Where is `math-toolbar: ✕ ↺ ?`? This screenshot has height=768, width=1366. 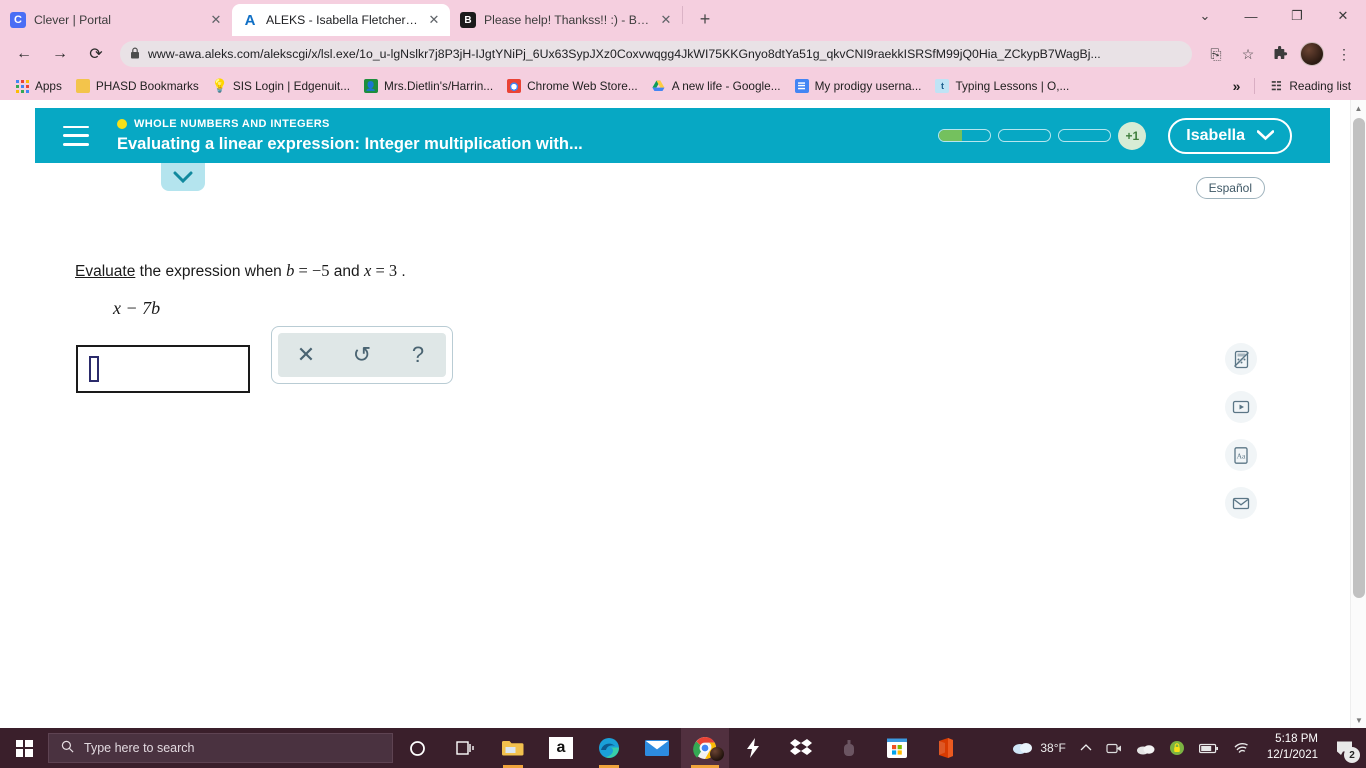
math-toolbar: ✕ ↺ ? is located at coordinates (362, 355).